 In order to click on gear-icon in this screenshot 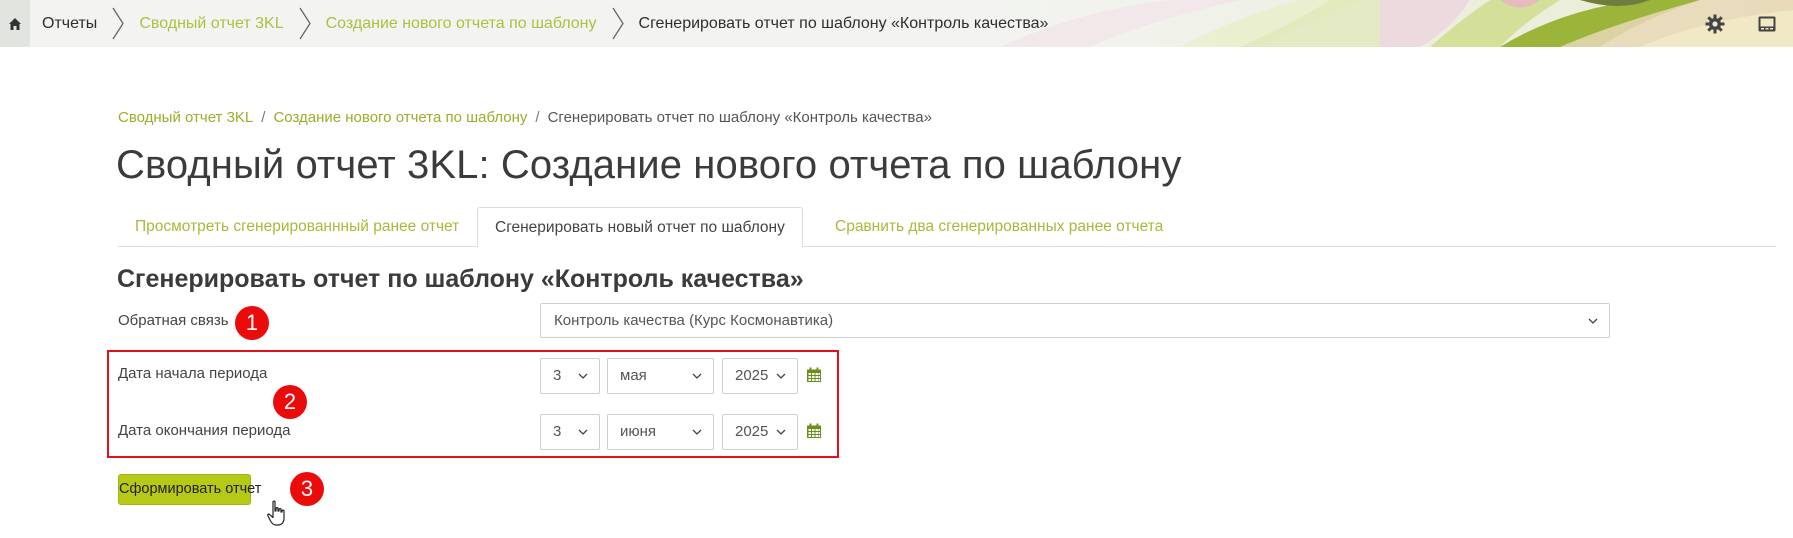, I will do `click(1715, 23)`.